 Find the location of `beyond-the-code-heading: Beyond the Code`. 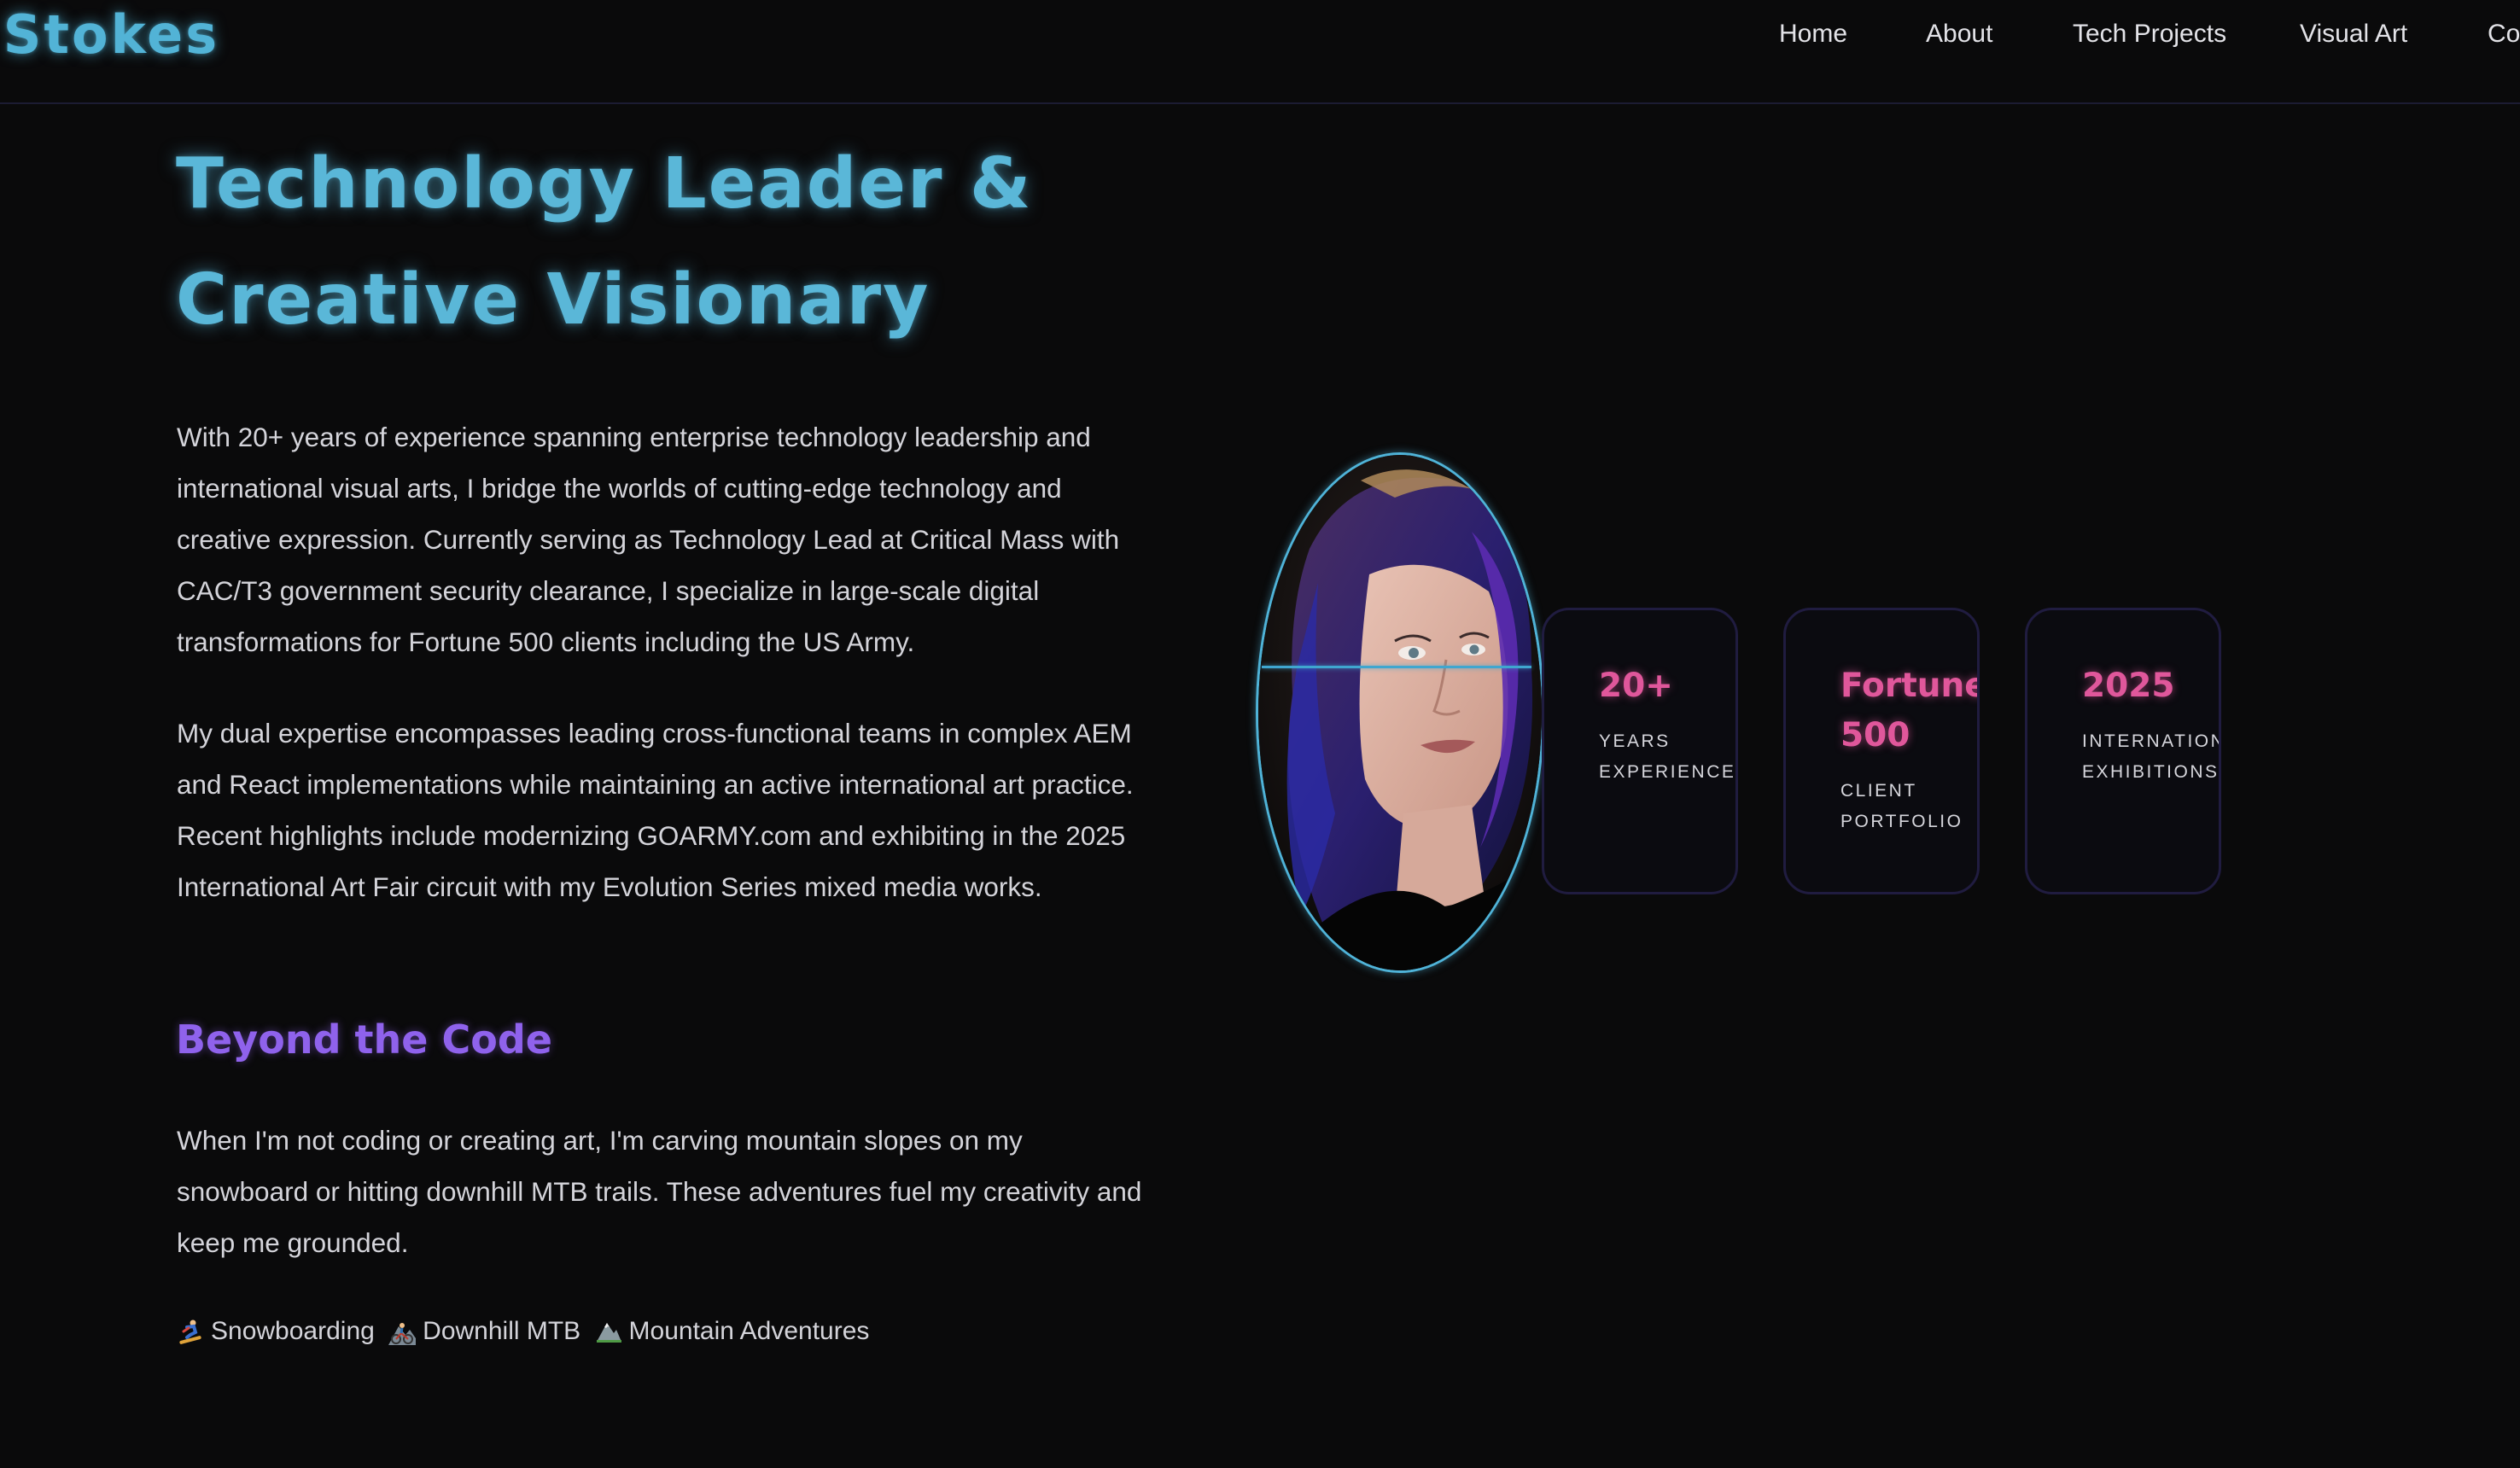

beyond-the-code-heading: Beyond the Code is located at coordinates (364, 1040).